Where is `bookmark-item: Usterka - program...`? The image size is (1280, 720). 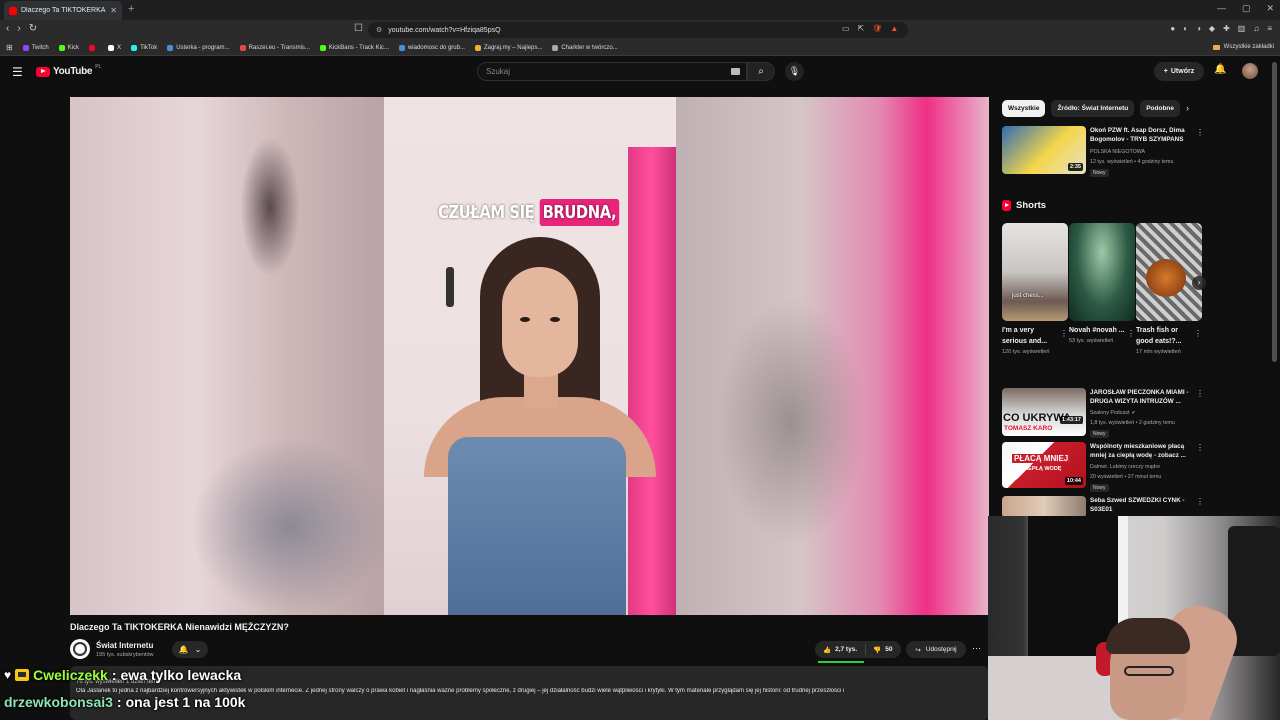
bookmark-item: Usterka - program... is located at coordinates (198, 47).